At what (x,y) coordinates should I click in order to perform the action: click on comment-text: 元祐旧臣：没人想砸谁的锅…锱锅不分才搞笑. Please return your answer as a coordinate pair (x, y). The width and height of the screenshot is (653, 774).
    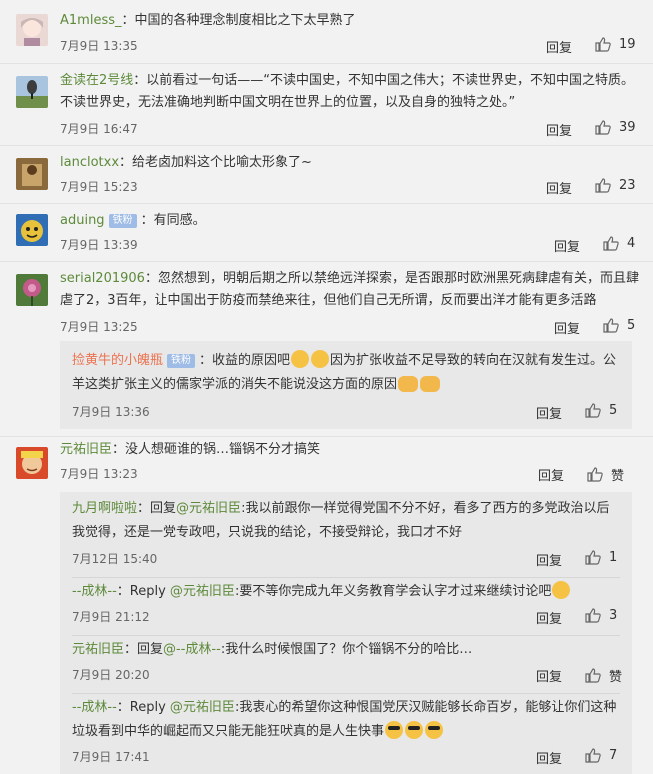
    Looking at the image, I should click on (349, 450).